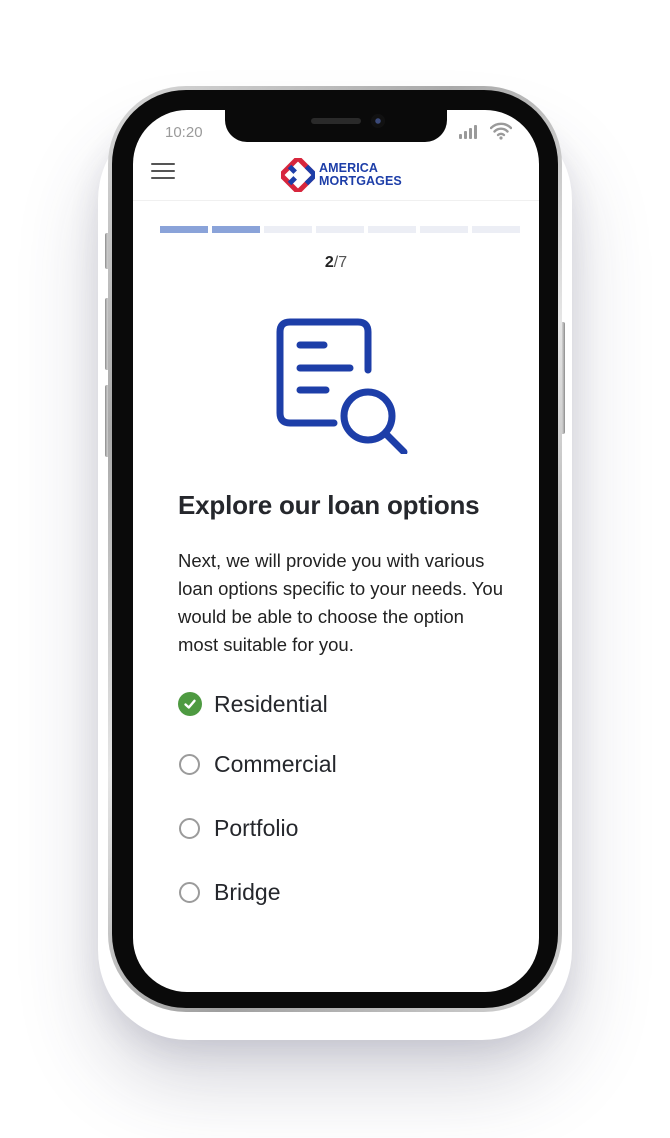  Describe the element at coordinates (184, 132) in the screenshot. I see `status-time: 10:20` at that location.